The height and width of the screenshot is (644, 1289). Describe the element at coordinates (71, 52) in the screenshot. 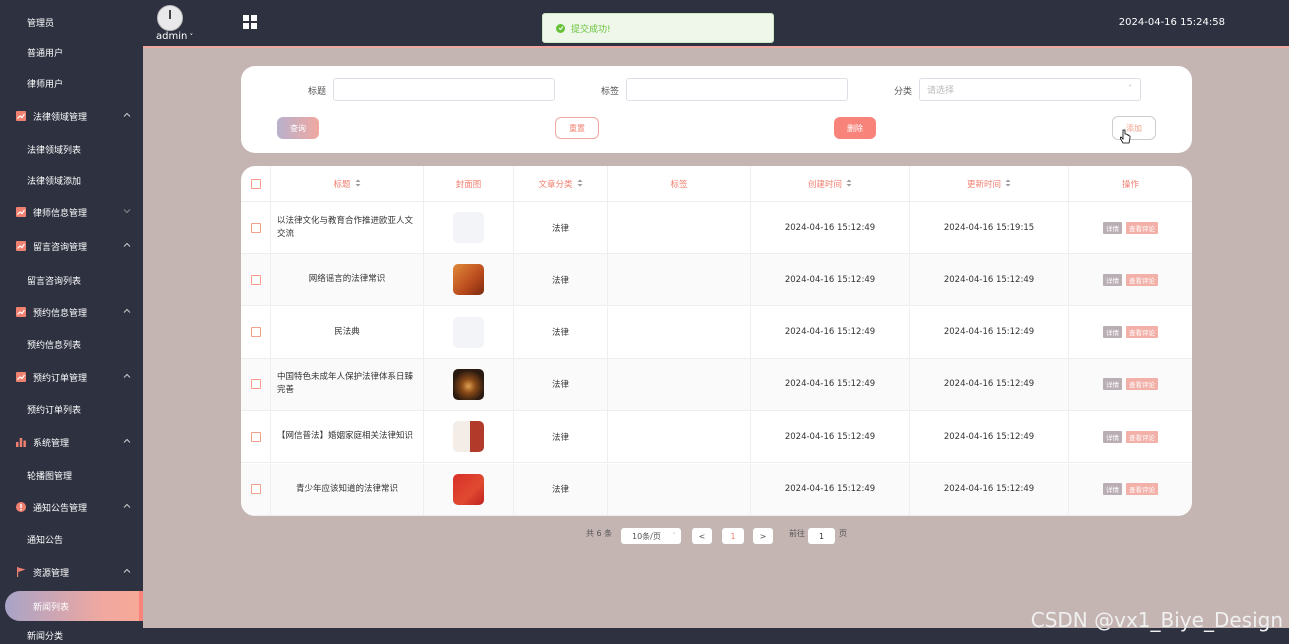

I see `sidebar-item-1: 普通用户` at that location.